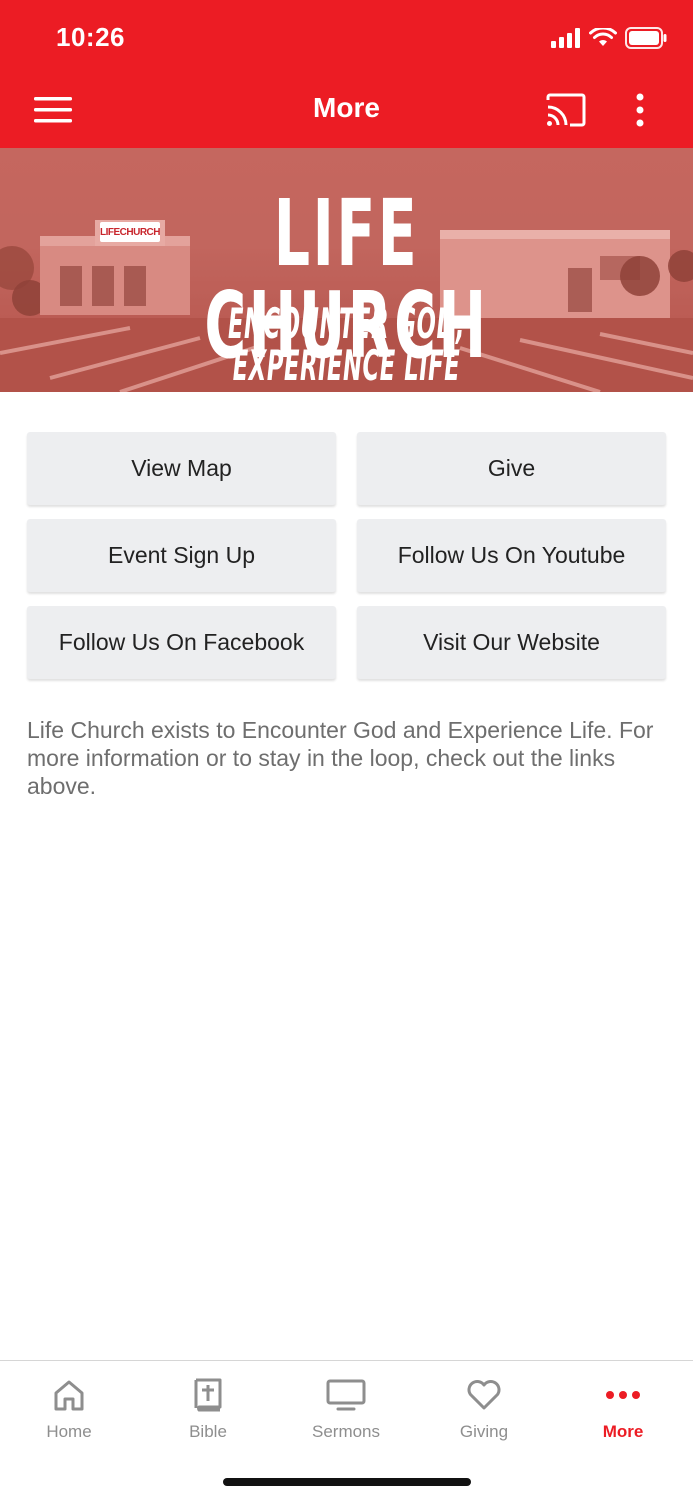 The image size is (693, 1500). What do you see at coordinates (208, 1431) in the screenshot?
I see `tab-bible-label: Bible` at bounding box center [208, 1431].